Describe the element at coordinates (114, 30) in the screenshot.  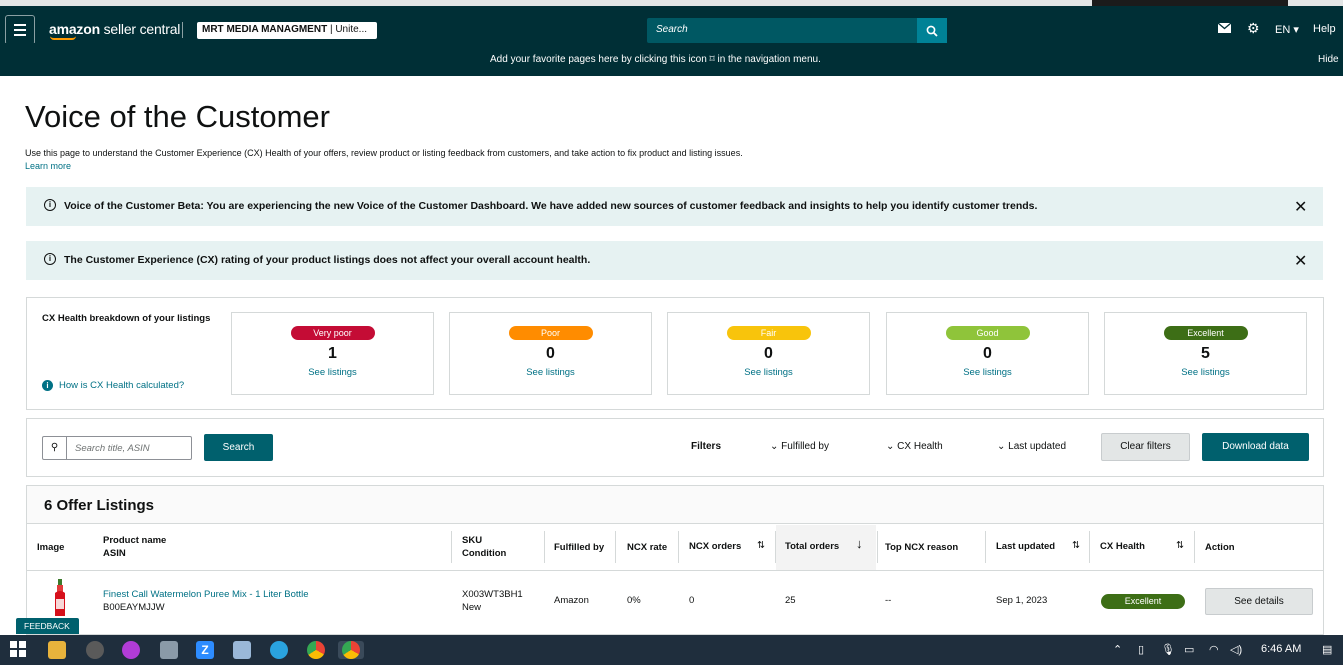
I see `seller-central-logo: amazon seller central` at that location.